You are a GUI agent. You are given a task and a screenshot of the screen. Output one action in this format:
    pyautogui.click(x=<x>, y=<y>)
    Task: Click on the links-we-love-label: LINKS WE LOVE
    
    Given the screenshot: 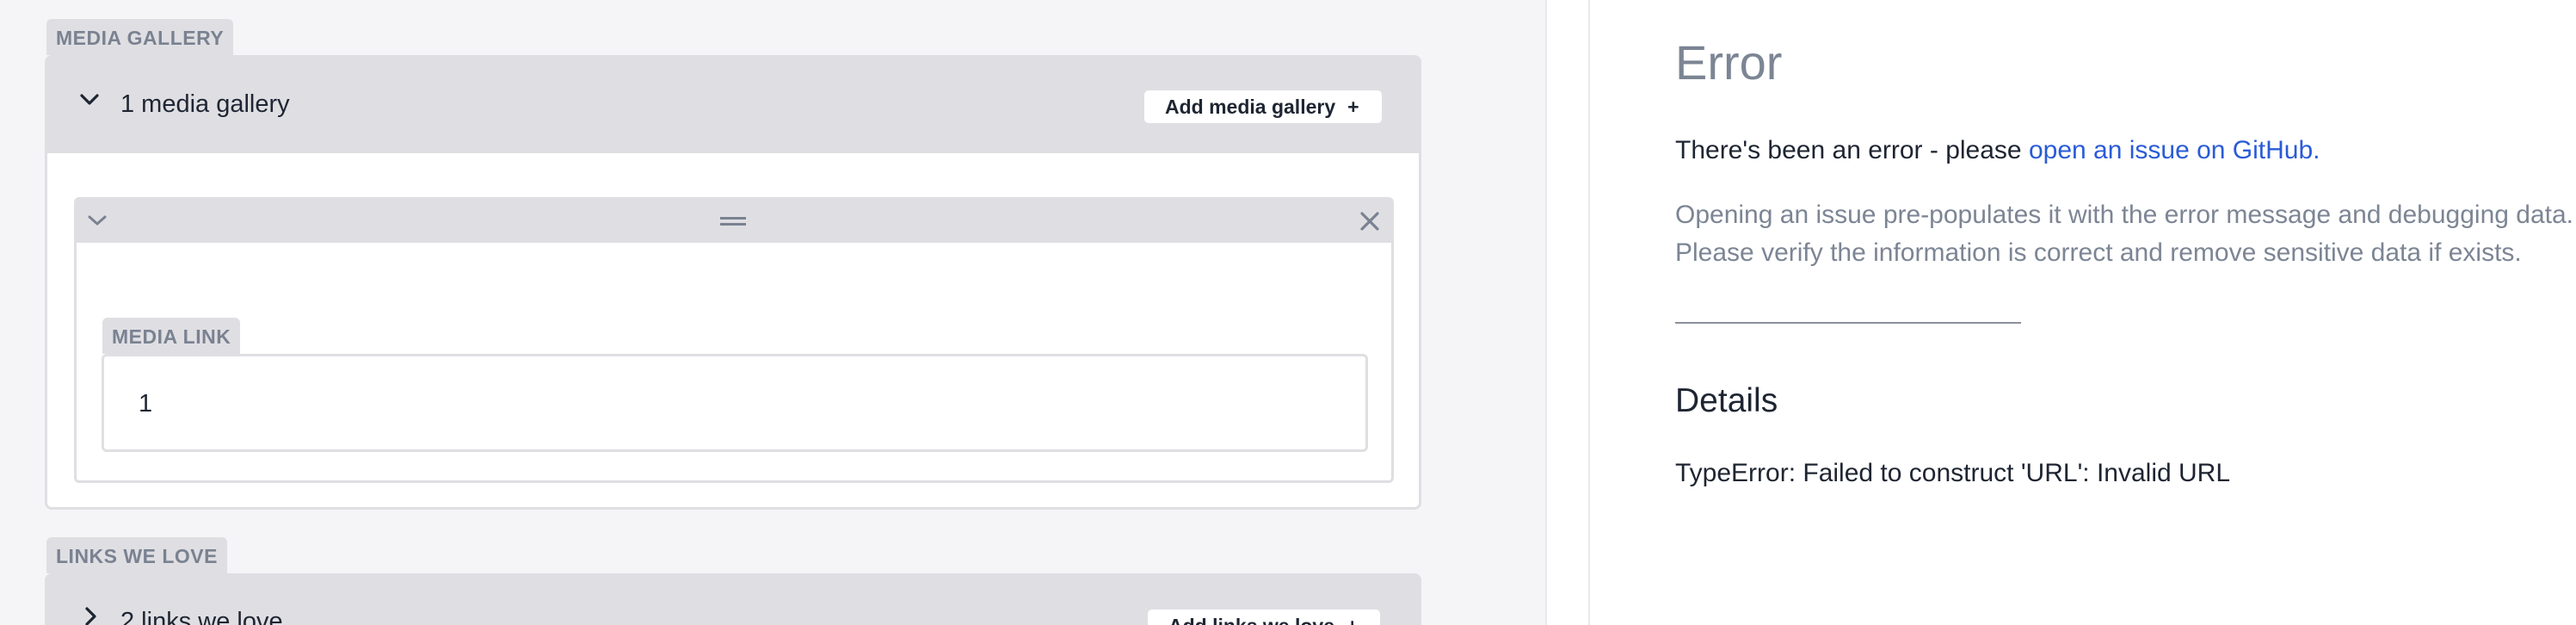 What is the action you would take?
    pyautogui.click(x=137, y=555)
    